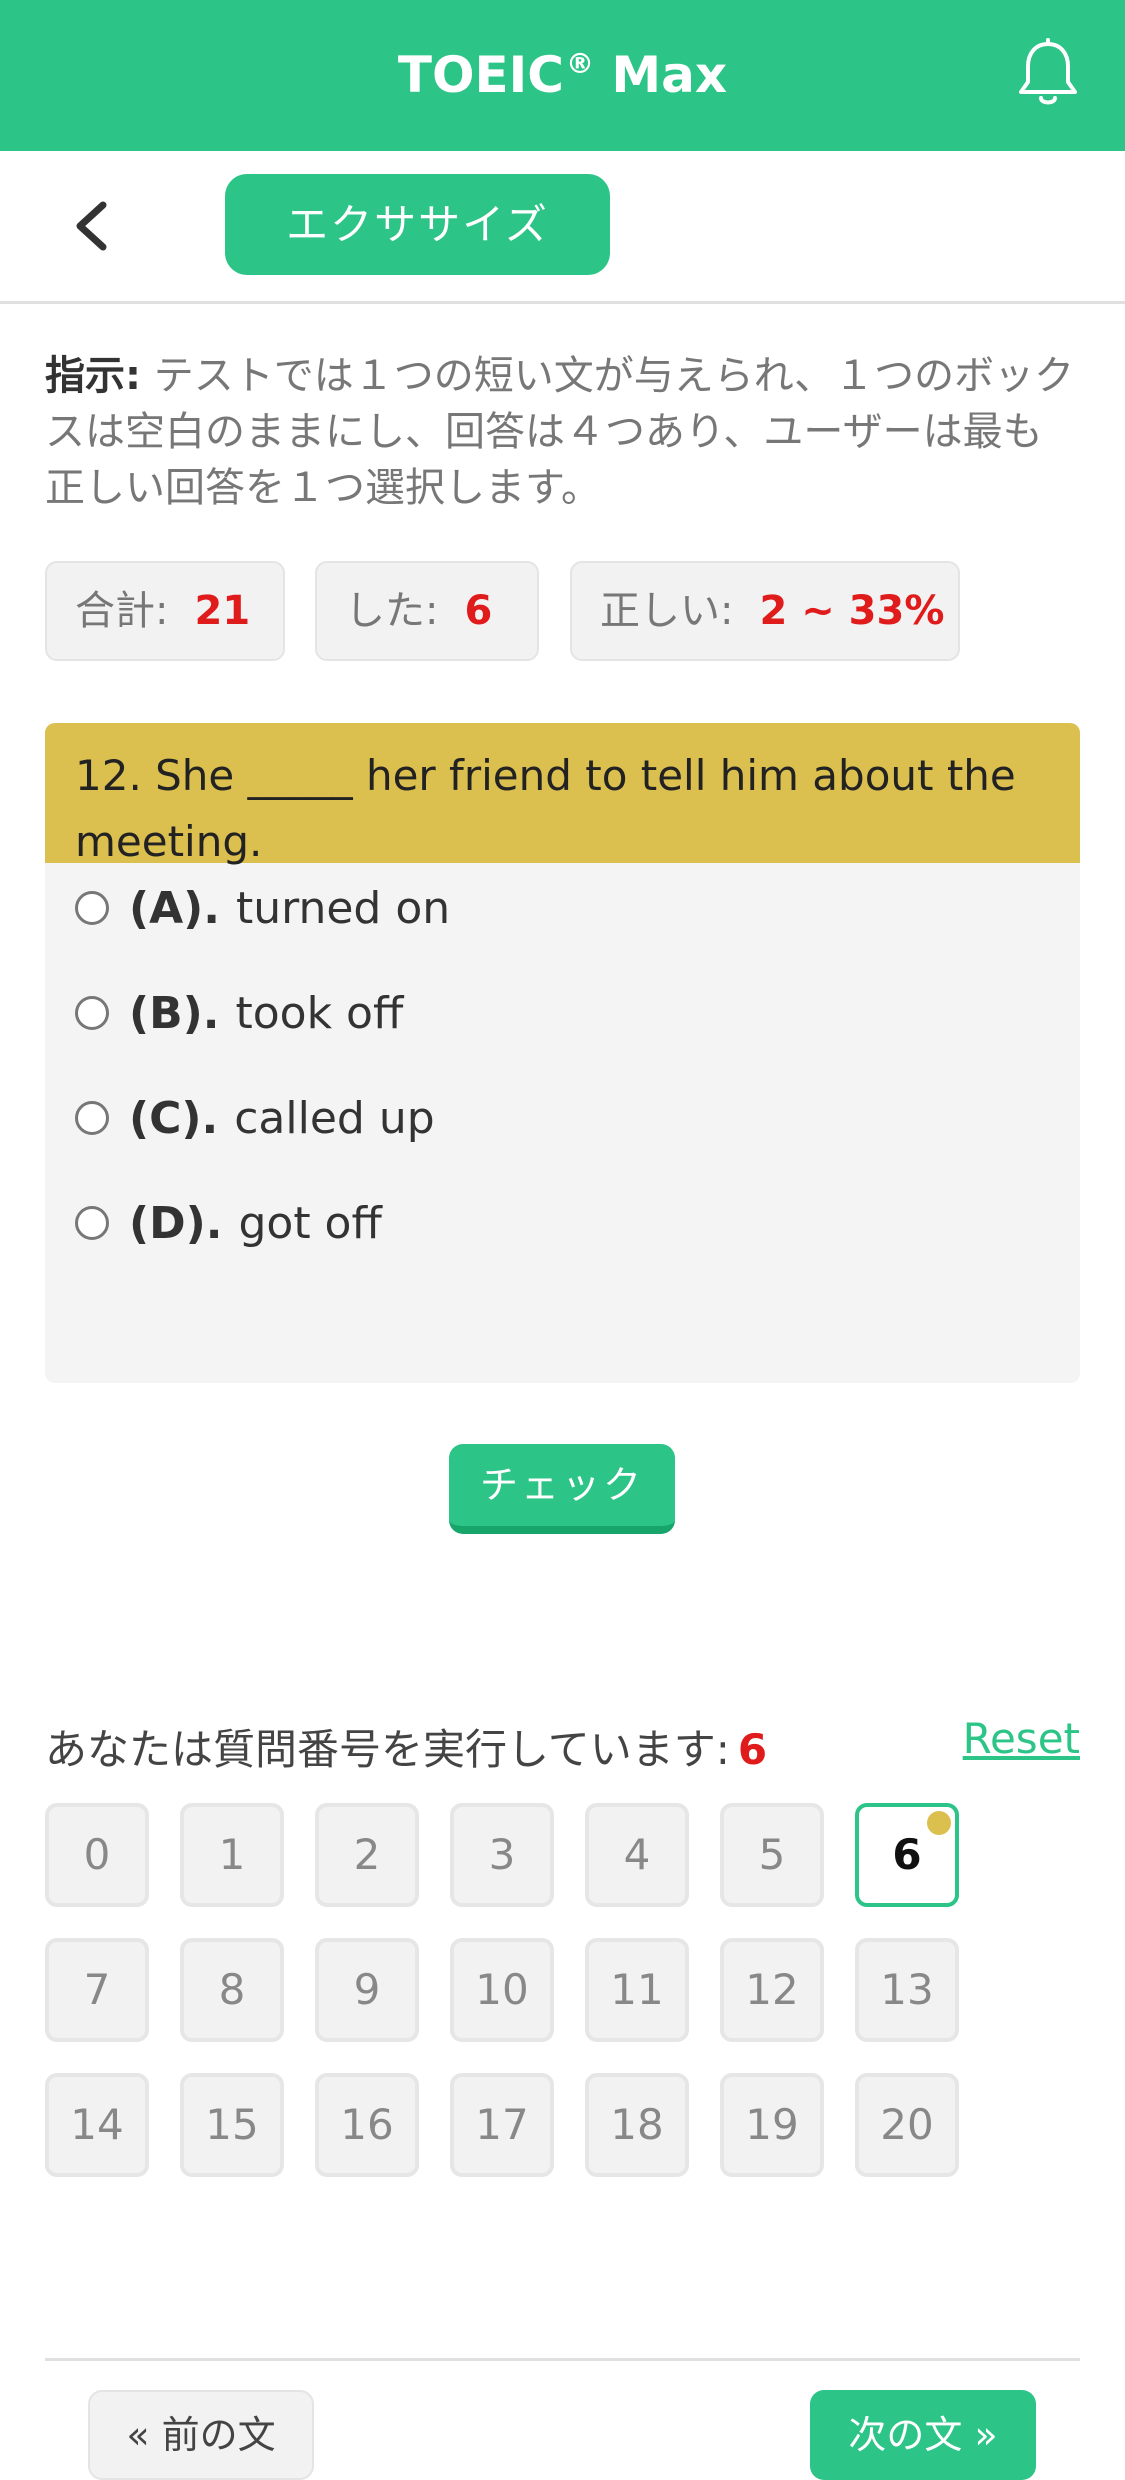  What do you see at coordinates (637, 1990) in the screenshot?
I see `question-number-11: 11` at bounding box center [637, 1990].